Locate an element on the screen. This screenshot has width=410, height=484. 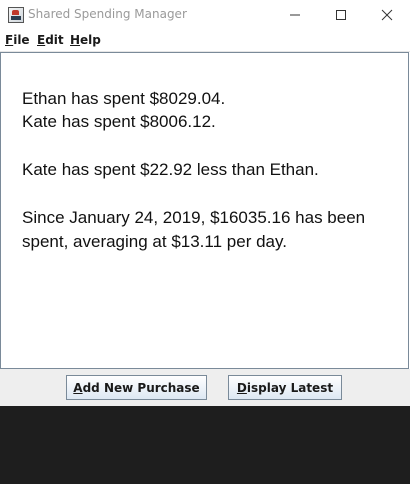
close-button is located at coordinates (387, 15).